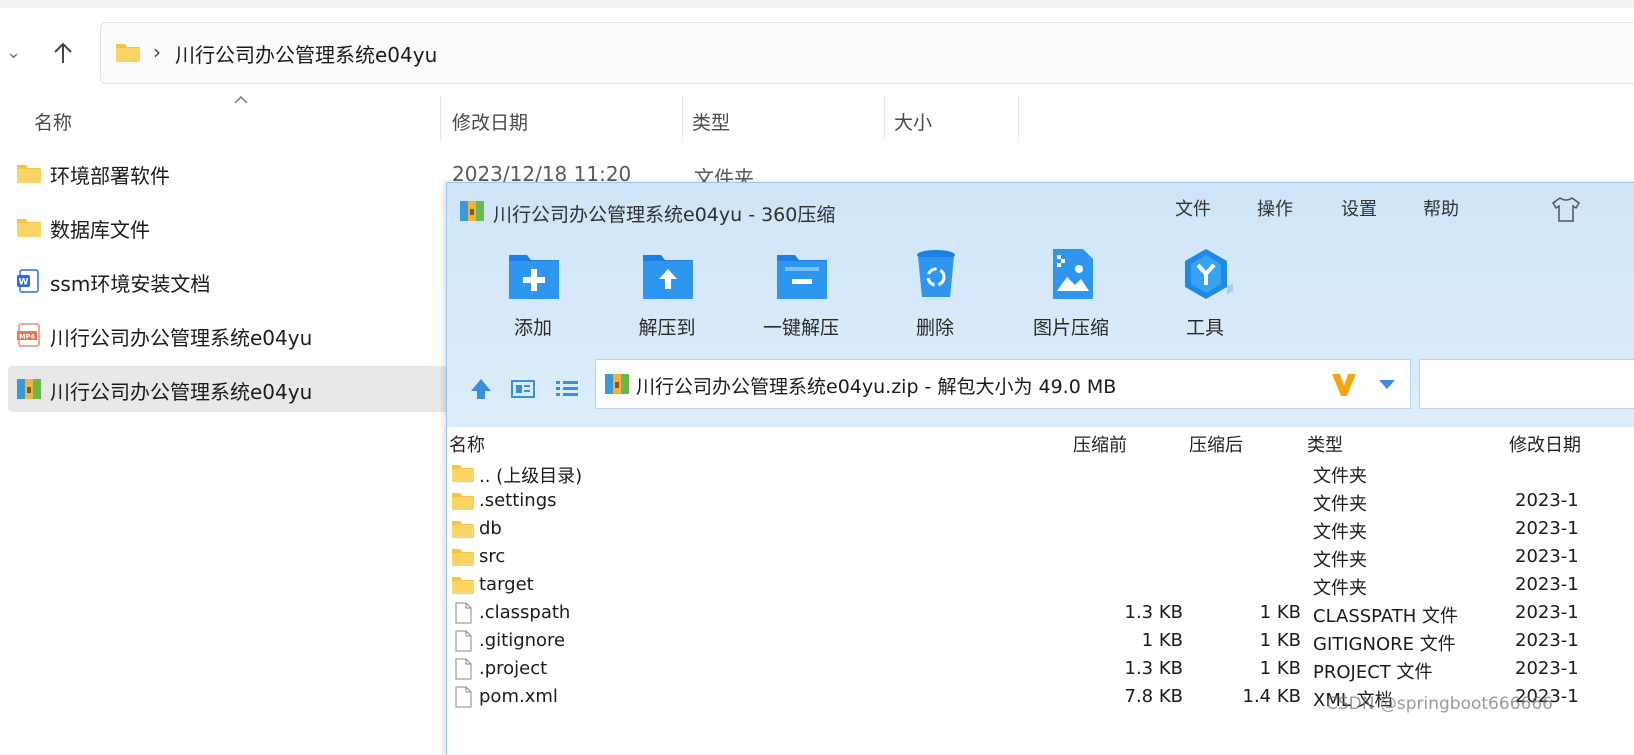  I want to click on file-row: MP4 川行公司办公管理系统e04yu, so click(230, 335).